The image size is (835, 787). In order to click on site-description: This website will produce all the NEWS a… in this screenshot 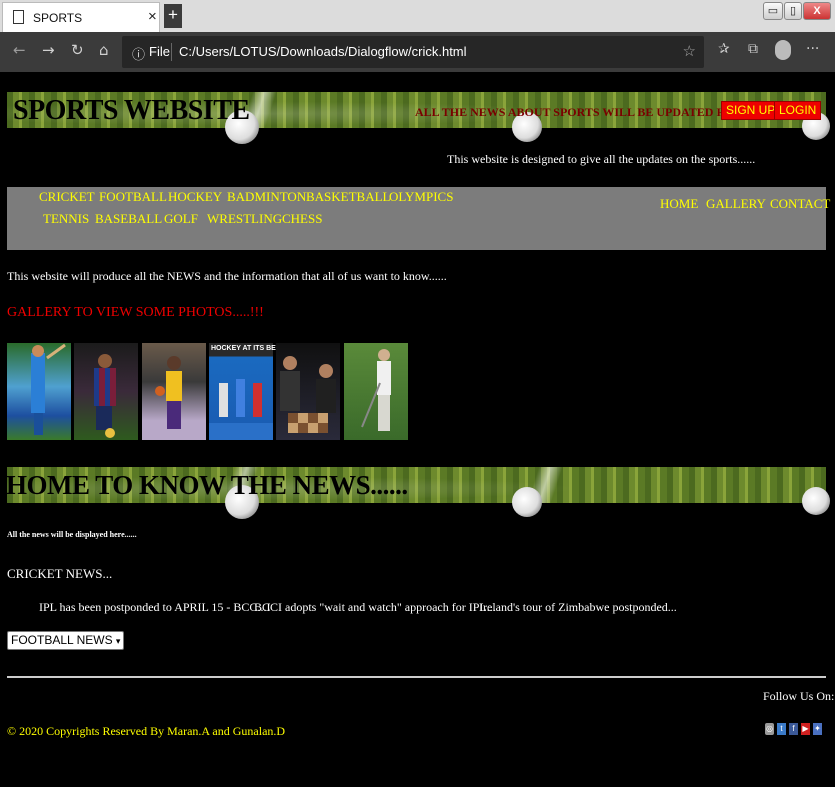, I will do `click(227, 276)`.